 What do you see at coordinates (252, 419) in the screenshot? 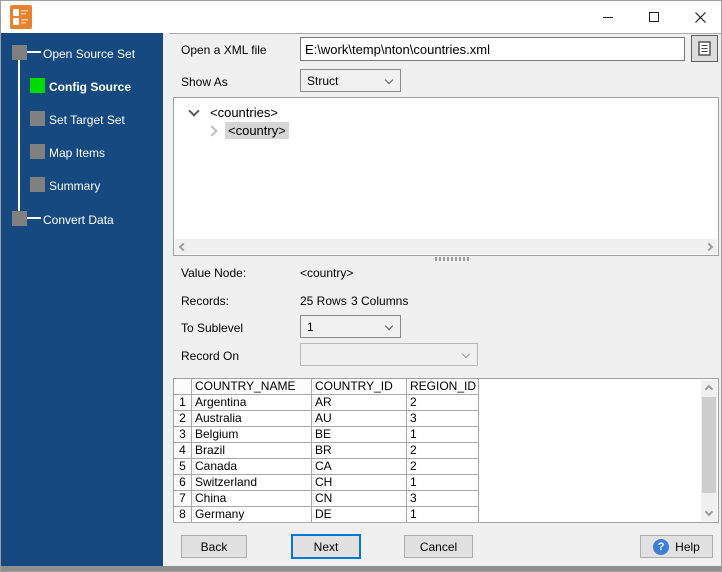
I see `cell-country-name: Australia` at bounding box center [252, 419].